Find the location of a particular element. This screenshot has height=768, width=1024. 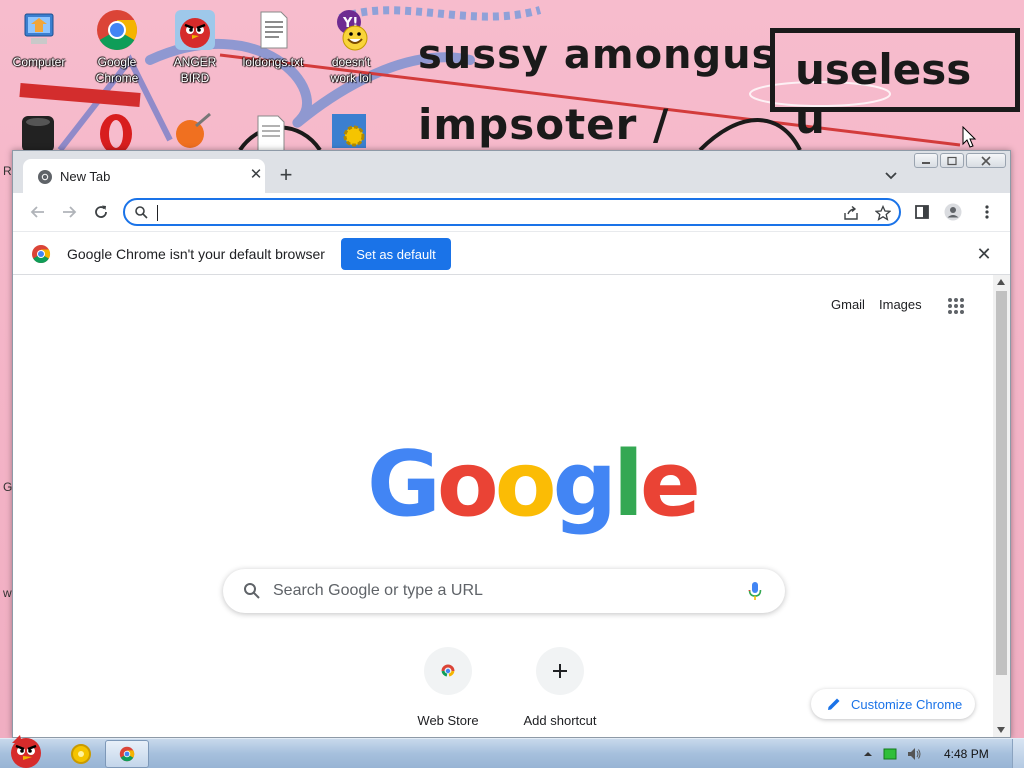

network-icon is located at coordinates (890, 754).